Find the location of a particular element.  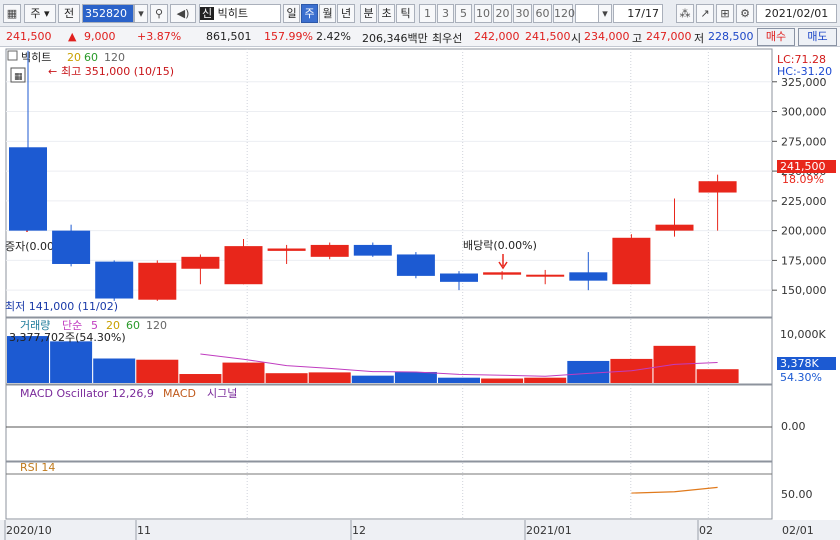

price-change: 9,000 is located at coordinates (100, 36).